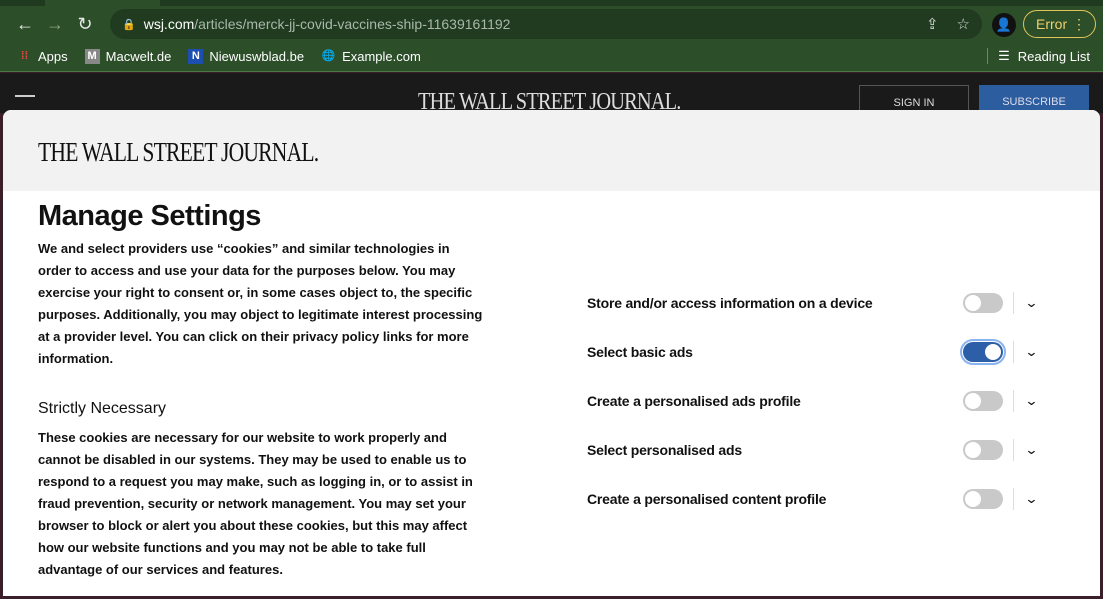 The width and height of the screenshot is (1103, 599). I want to click on reload-icon: ↻, so click(85, 24).